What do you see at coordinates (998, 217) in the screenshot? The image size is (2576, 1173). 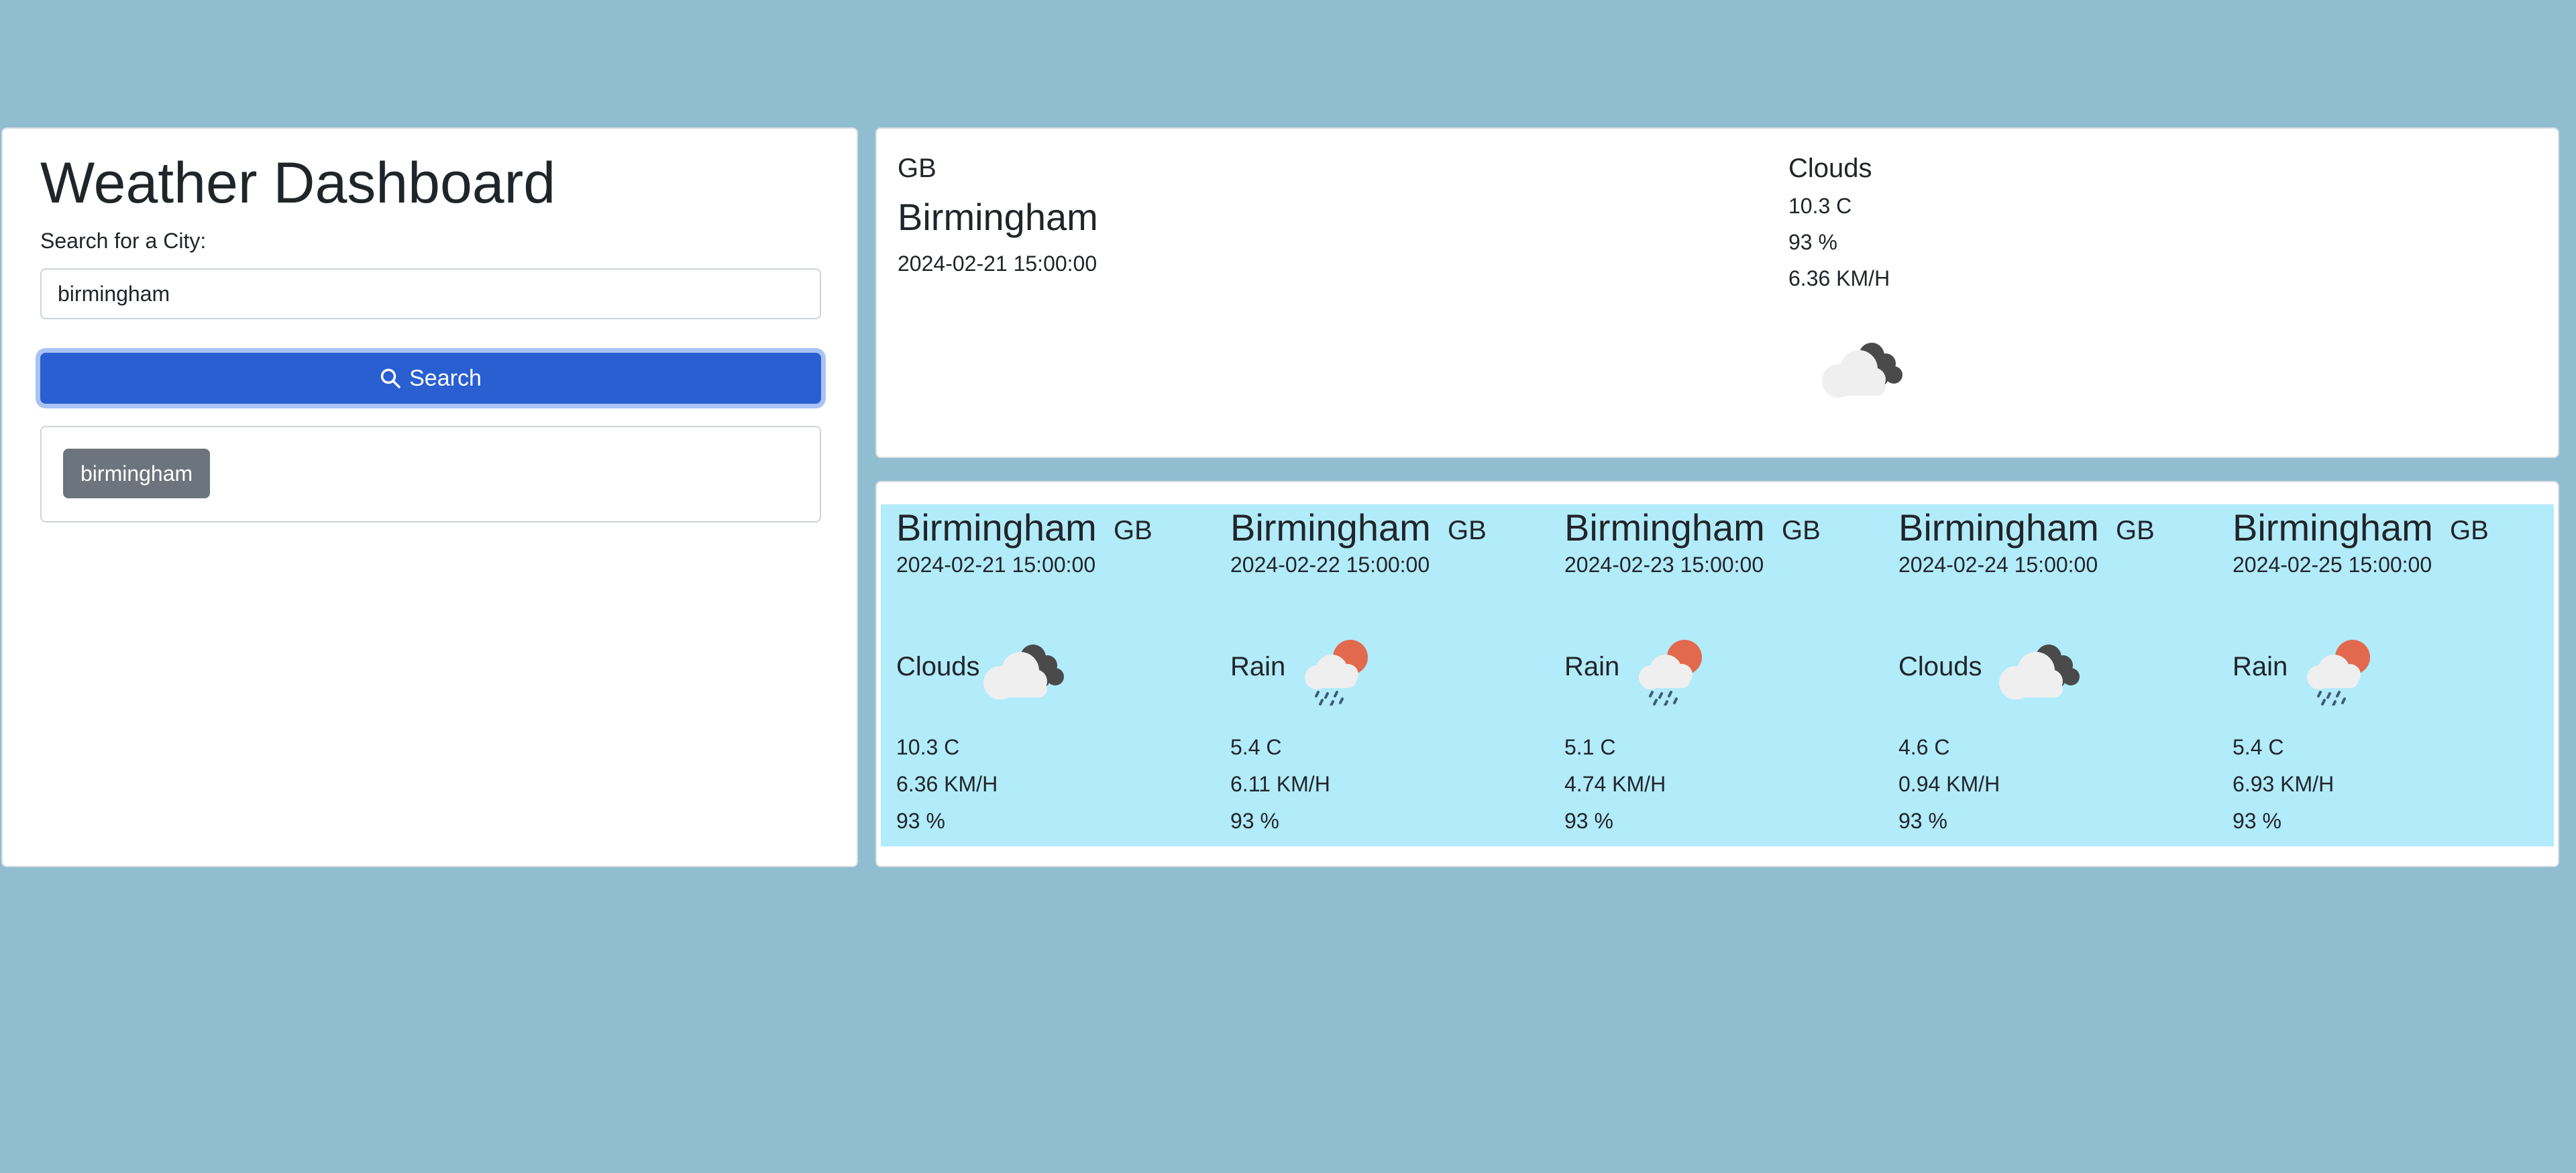 I see `current-city: Birmingham` at bounding box center [998, 217].